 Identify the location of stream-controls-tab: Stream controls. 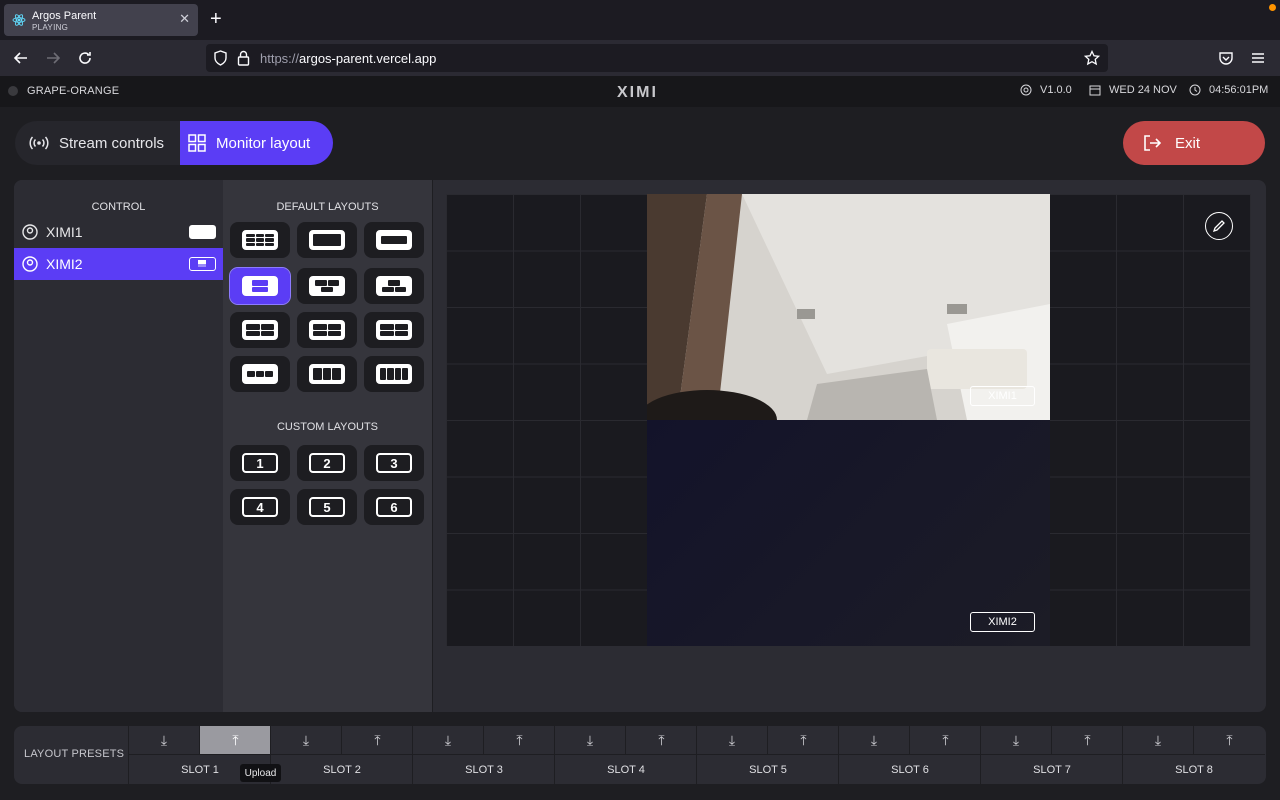
(97, 143).